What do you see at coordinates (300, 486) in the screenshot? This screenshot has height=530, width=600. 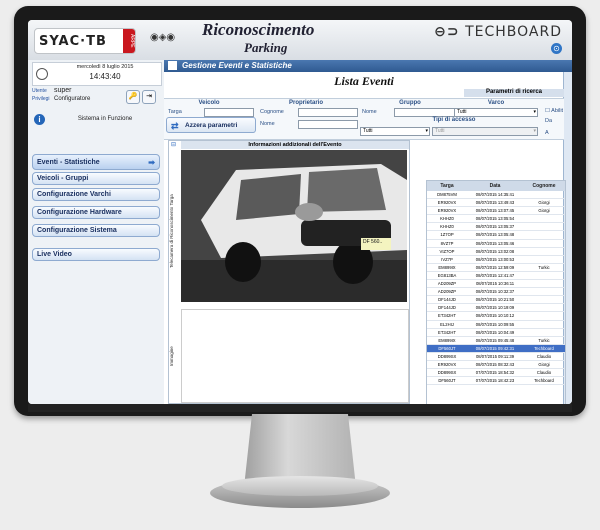 I see `monitor-stand-base-top` at bounding box center [300, 486].